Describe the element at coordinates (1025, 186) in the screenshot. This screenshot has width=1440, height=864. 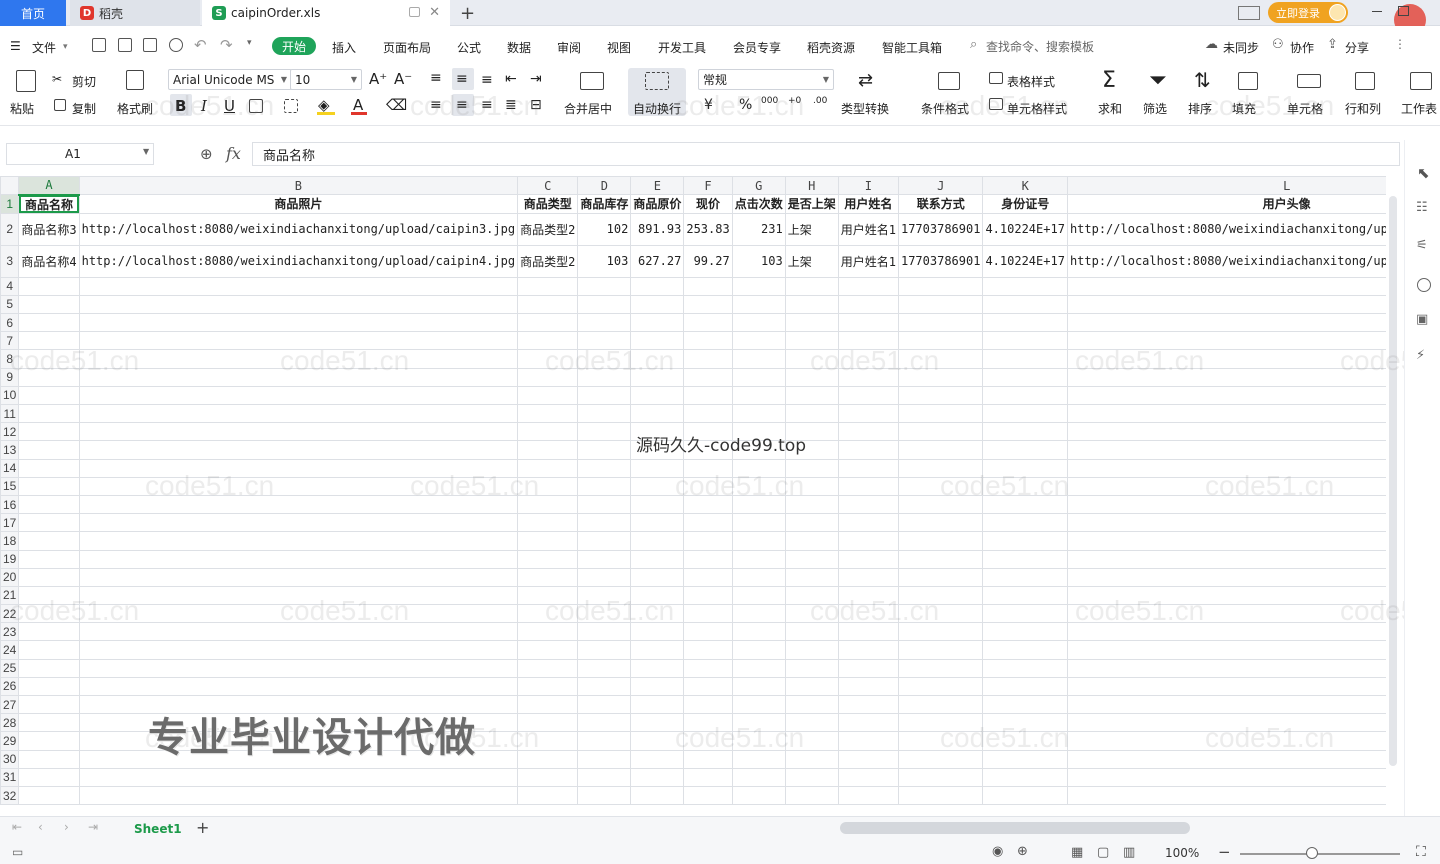
I see `column-header-k: K` at that location.